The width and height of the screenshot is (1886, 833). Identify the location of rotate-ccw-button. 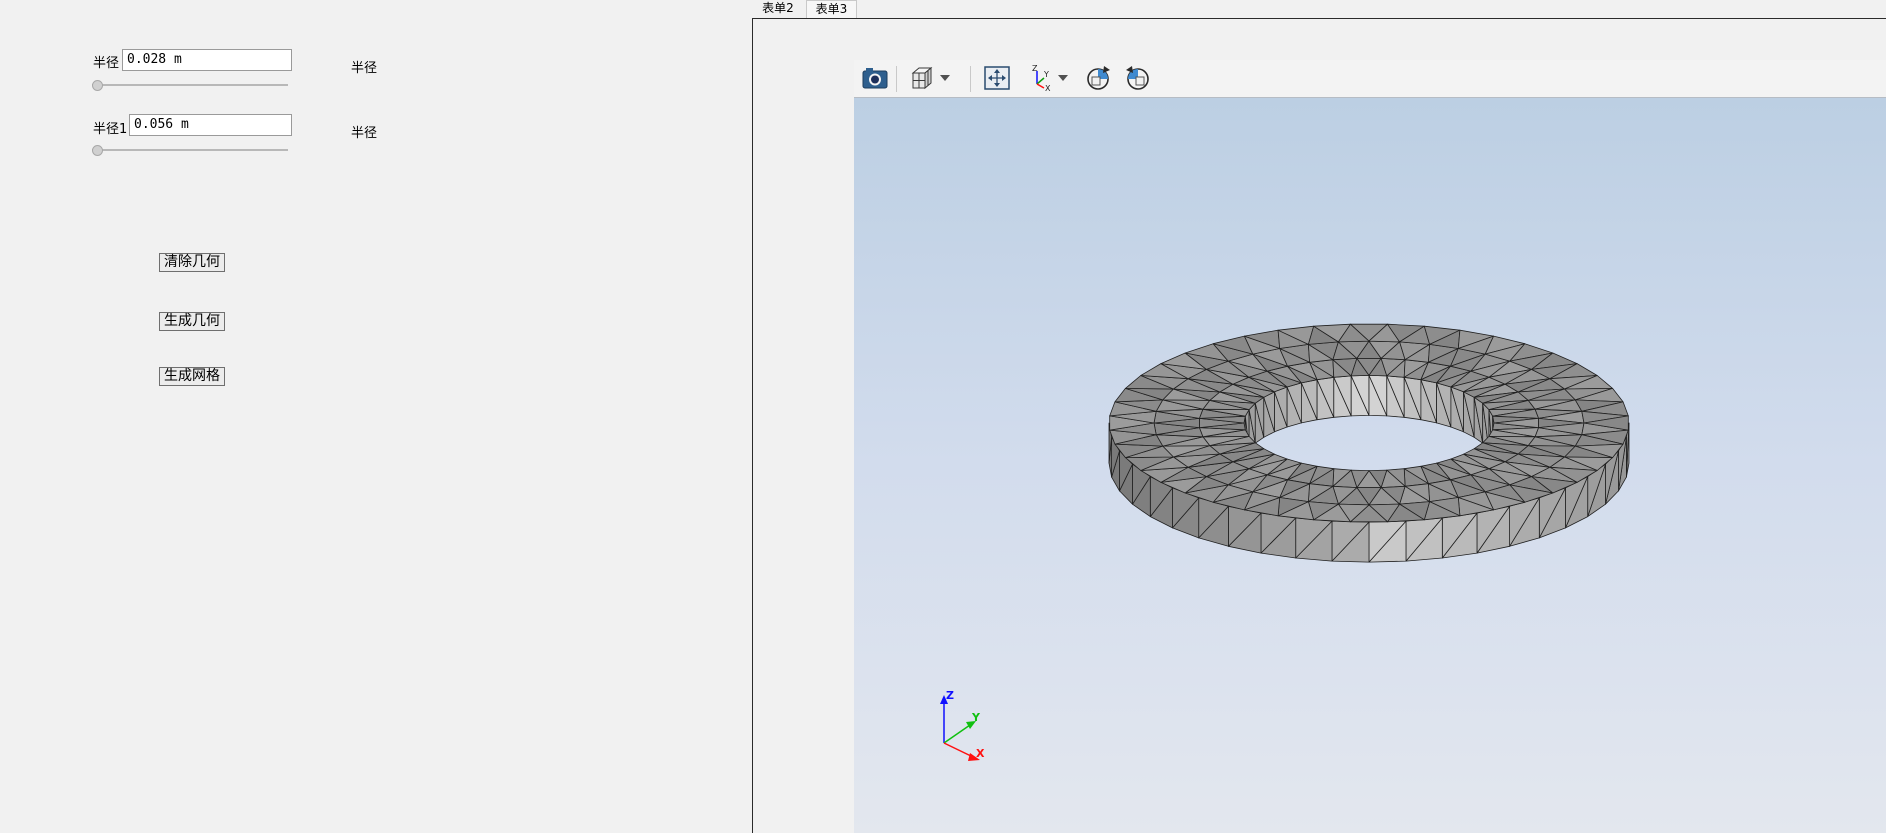
(1138, 78).